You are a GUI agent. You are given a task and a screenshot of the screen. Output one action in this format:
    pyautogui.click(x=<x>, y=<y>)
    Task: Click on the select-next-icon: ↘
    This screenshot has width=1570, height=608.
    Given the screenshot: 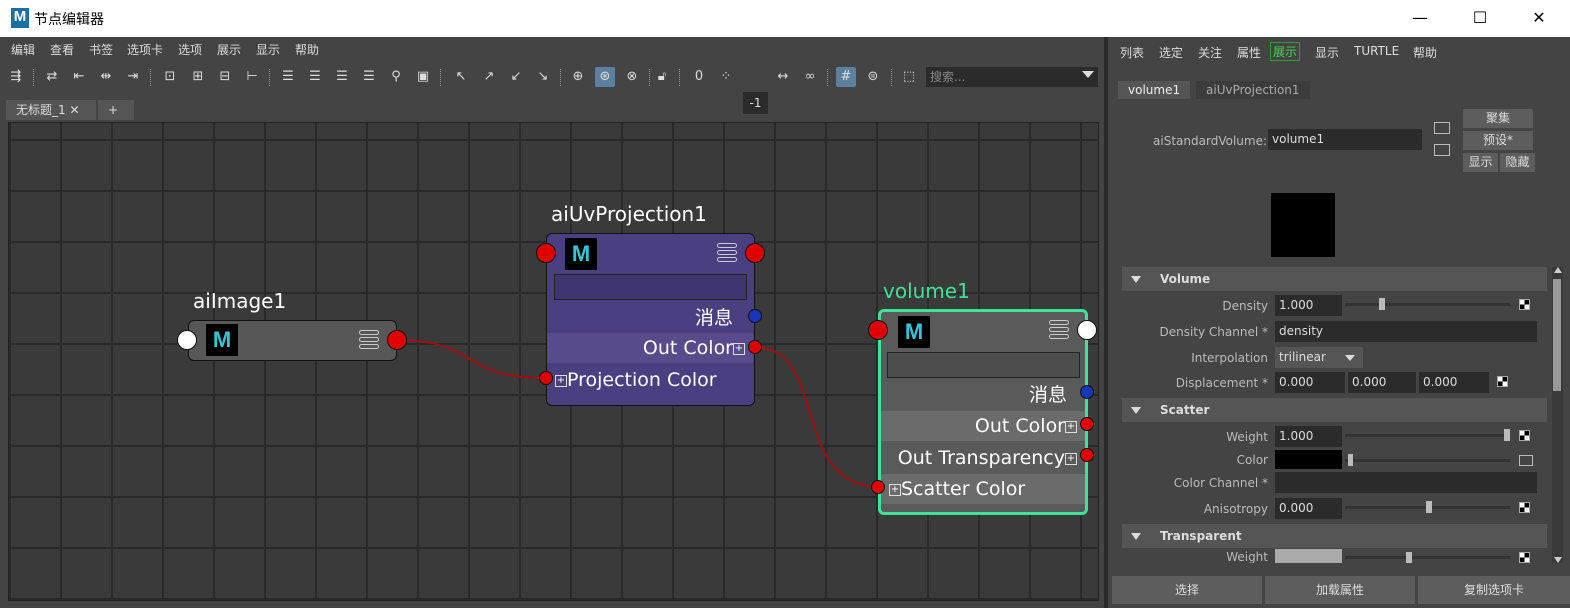 What is the action you would take?
    pyautogui.click(x=543, y=77)
    